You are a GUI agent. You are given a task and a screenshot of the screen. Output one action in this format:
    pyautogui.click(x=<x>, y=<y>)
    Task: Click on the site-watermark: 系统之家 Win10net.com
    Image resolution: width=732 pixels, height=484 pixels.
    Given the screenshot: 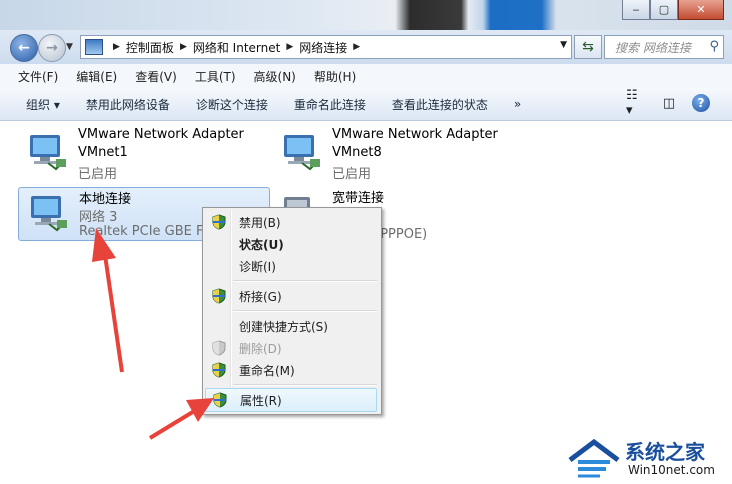 What is the action you would take?
    pyautogui.click(x=646, y=457)
    